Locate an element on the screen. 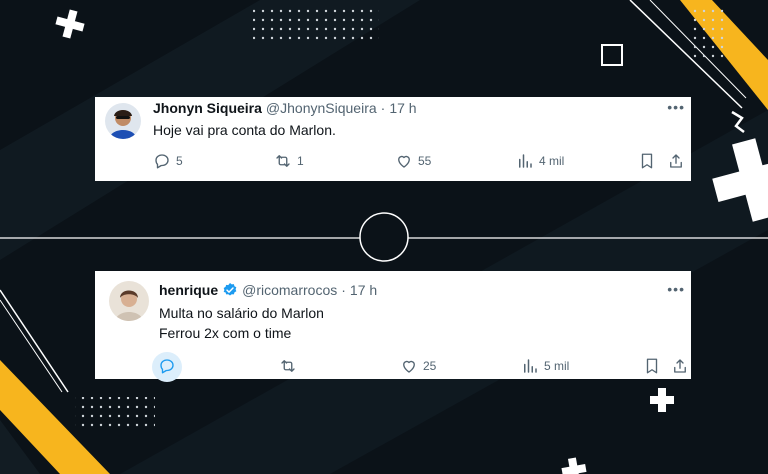 This screenshot has width=768, height=474. views-button: 4 mil is located at coordinates (540, 161).